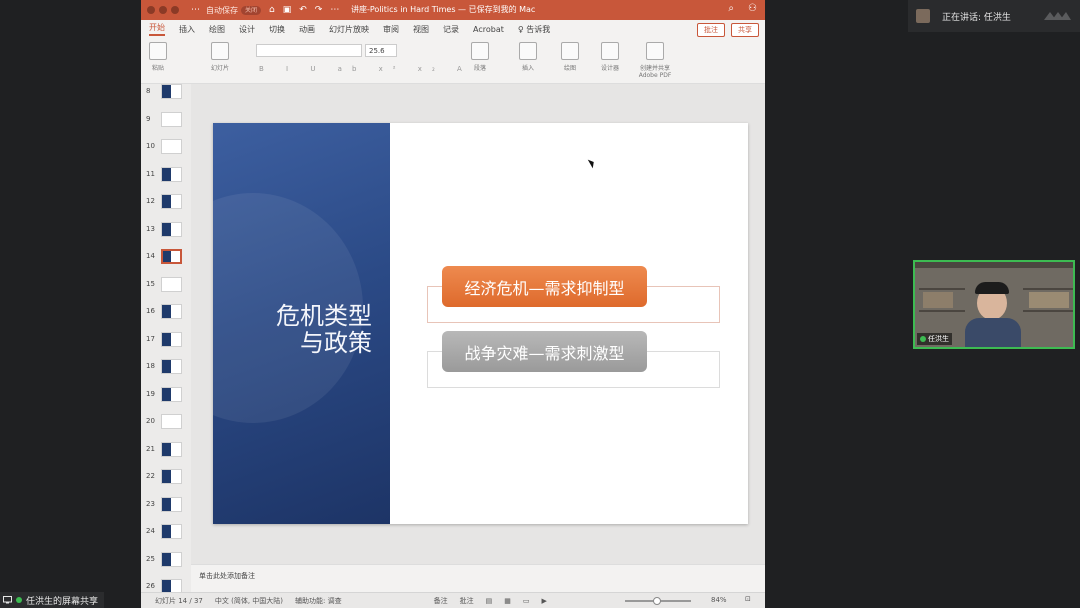  I want to click on tell-me: ♀ 告诉我, so click(534, 29).